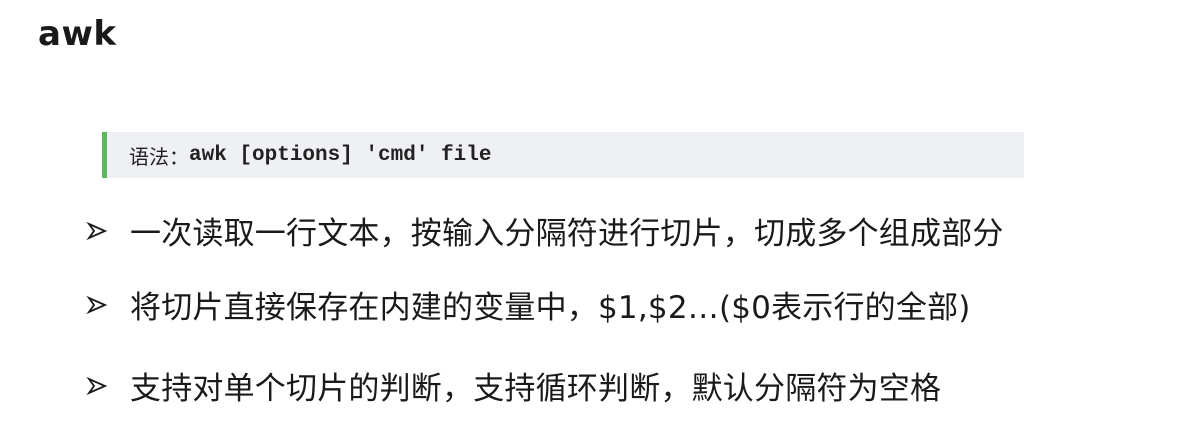 The width and height of the screenshot is (1187, 436). I want to click on syntax-label: 语法：, so click(159, 156).